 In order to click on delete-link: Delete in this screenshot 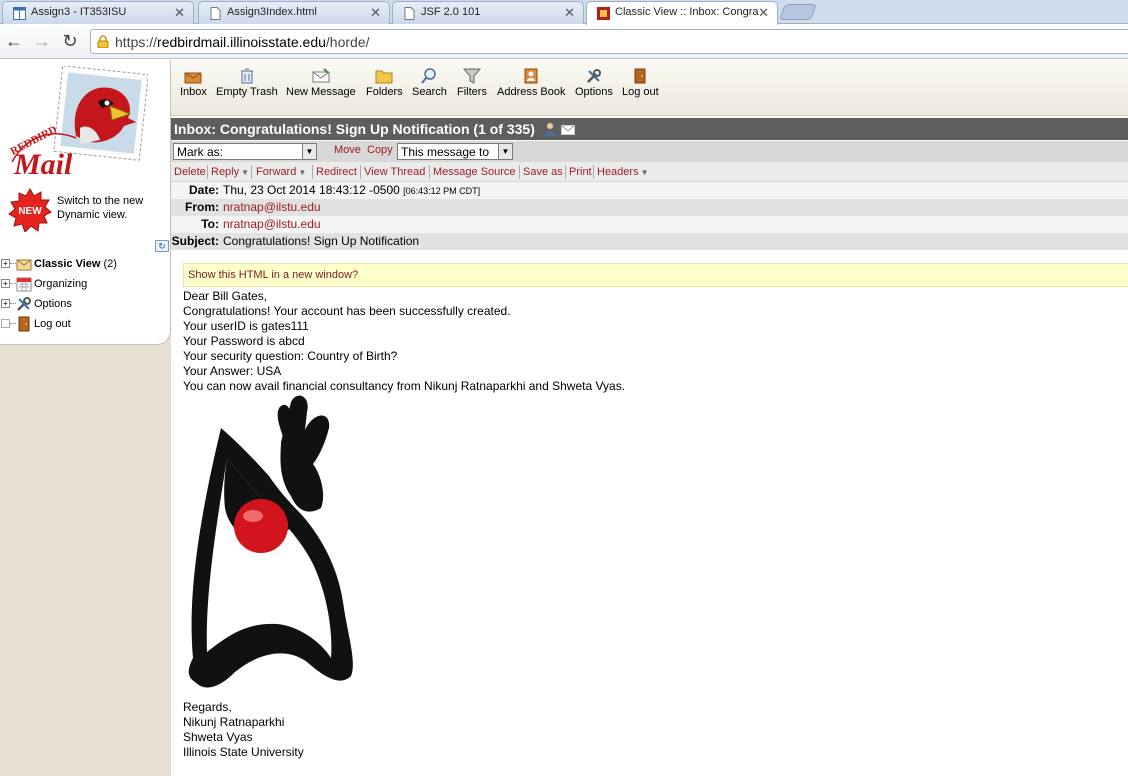, I will do `click(190, 172)`.